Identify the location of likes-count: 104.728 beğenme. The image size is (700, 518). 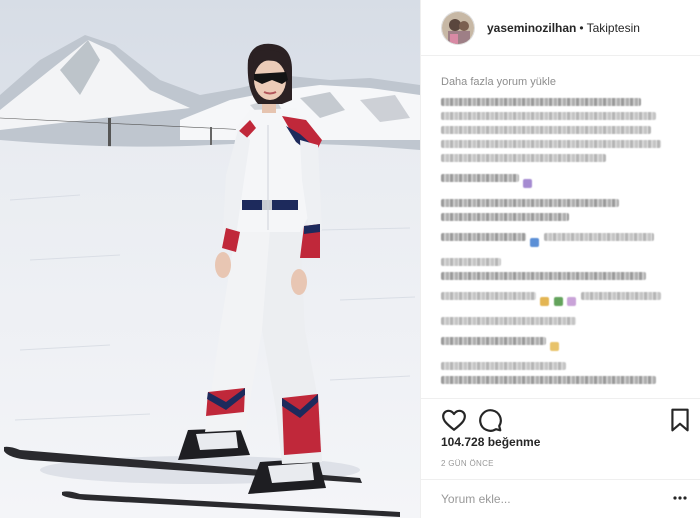
(490, 442).